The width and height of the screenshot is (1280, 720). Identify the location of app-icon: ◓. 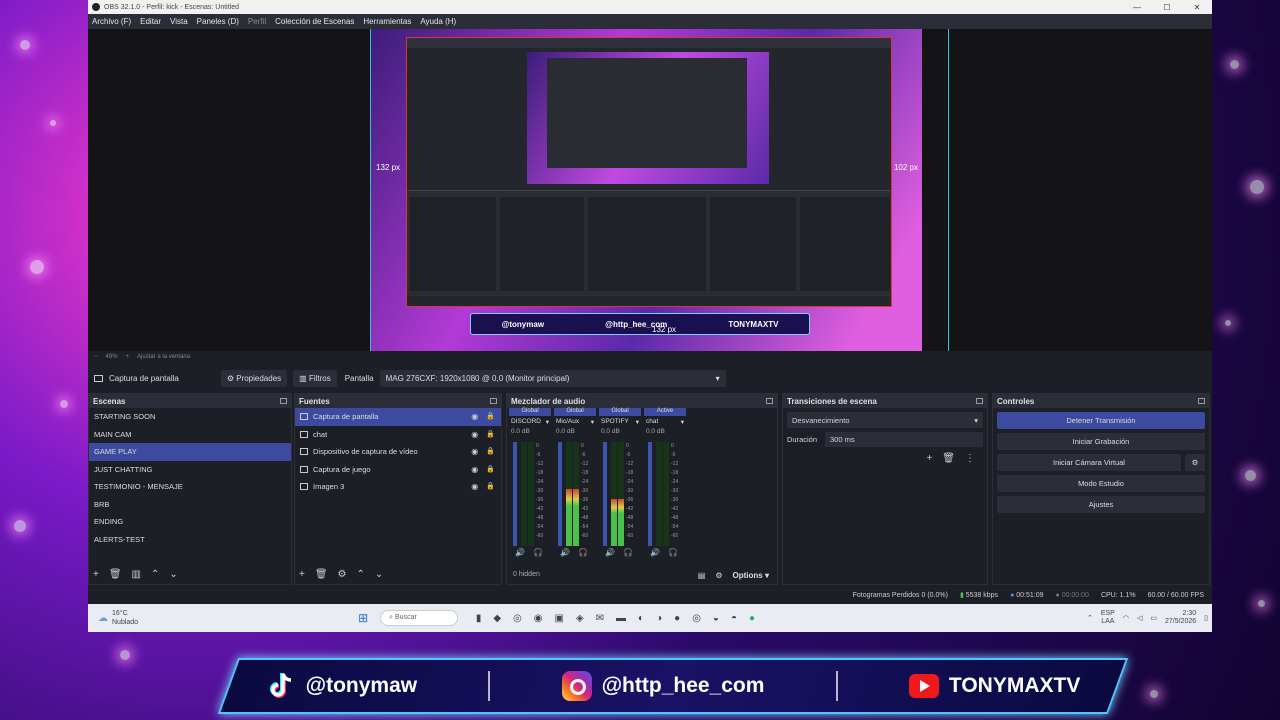
(734, 618).